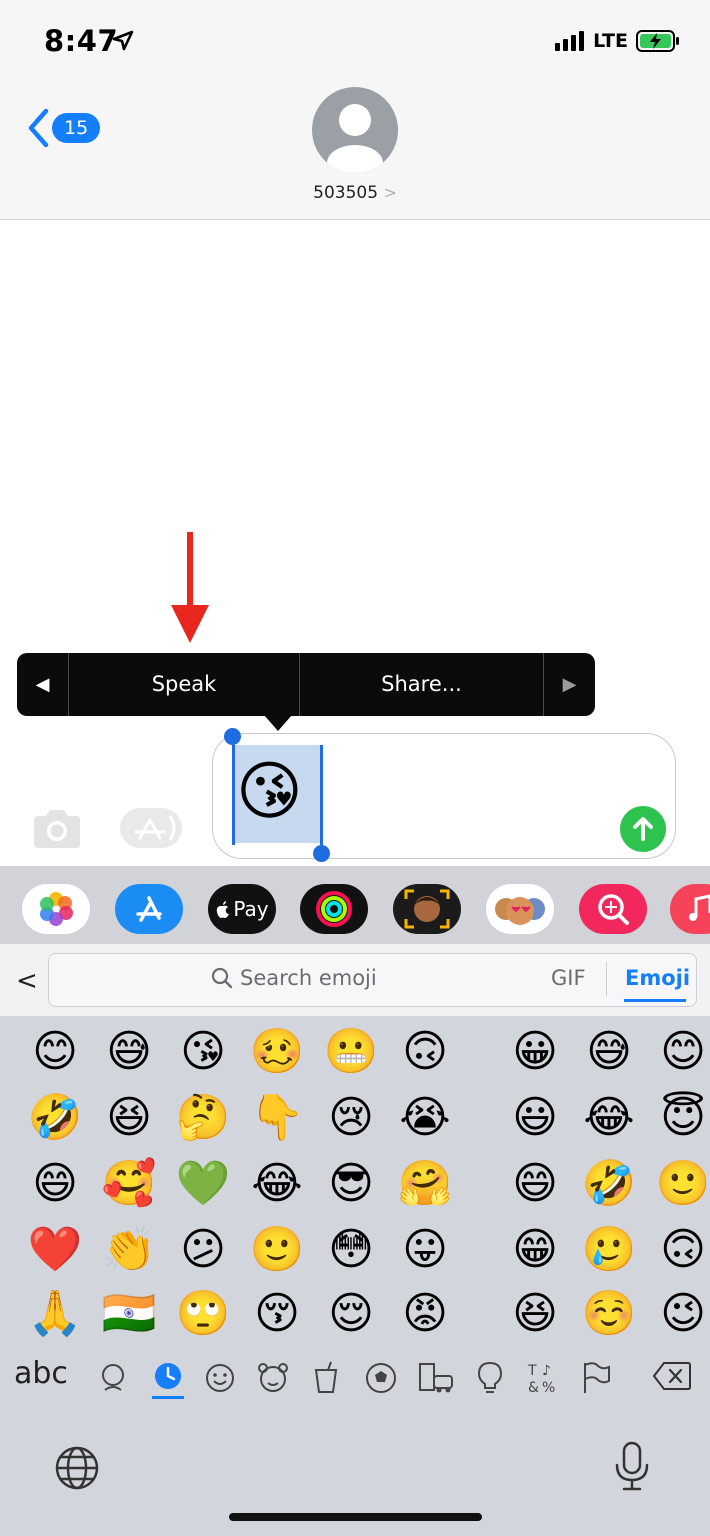  Describe the element at coordinates (277, 1118) in the screenshot. I see `emoji-key: 👇` at that location.